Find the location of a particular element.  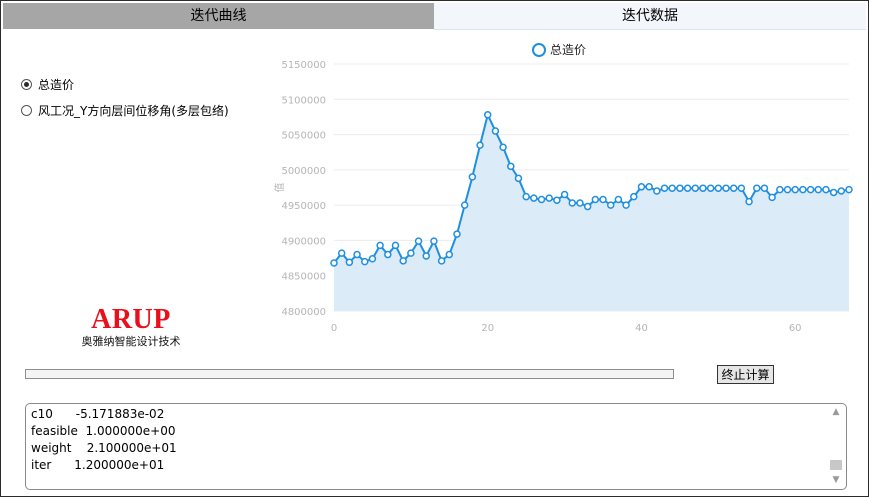

option-total-cost-label: 总造价 is located at coordinates (56, 84).